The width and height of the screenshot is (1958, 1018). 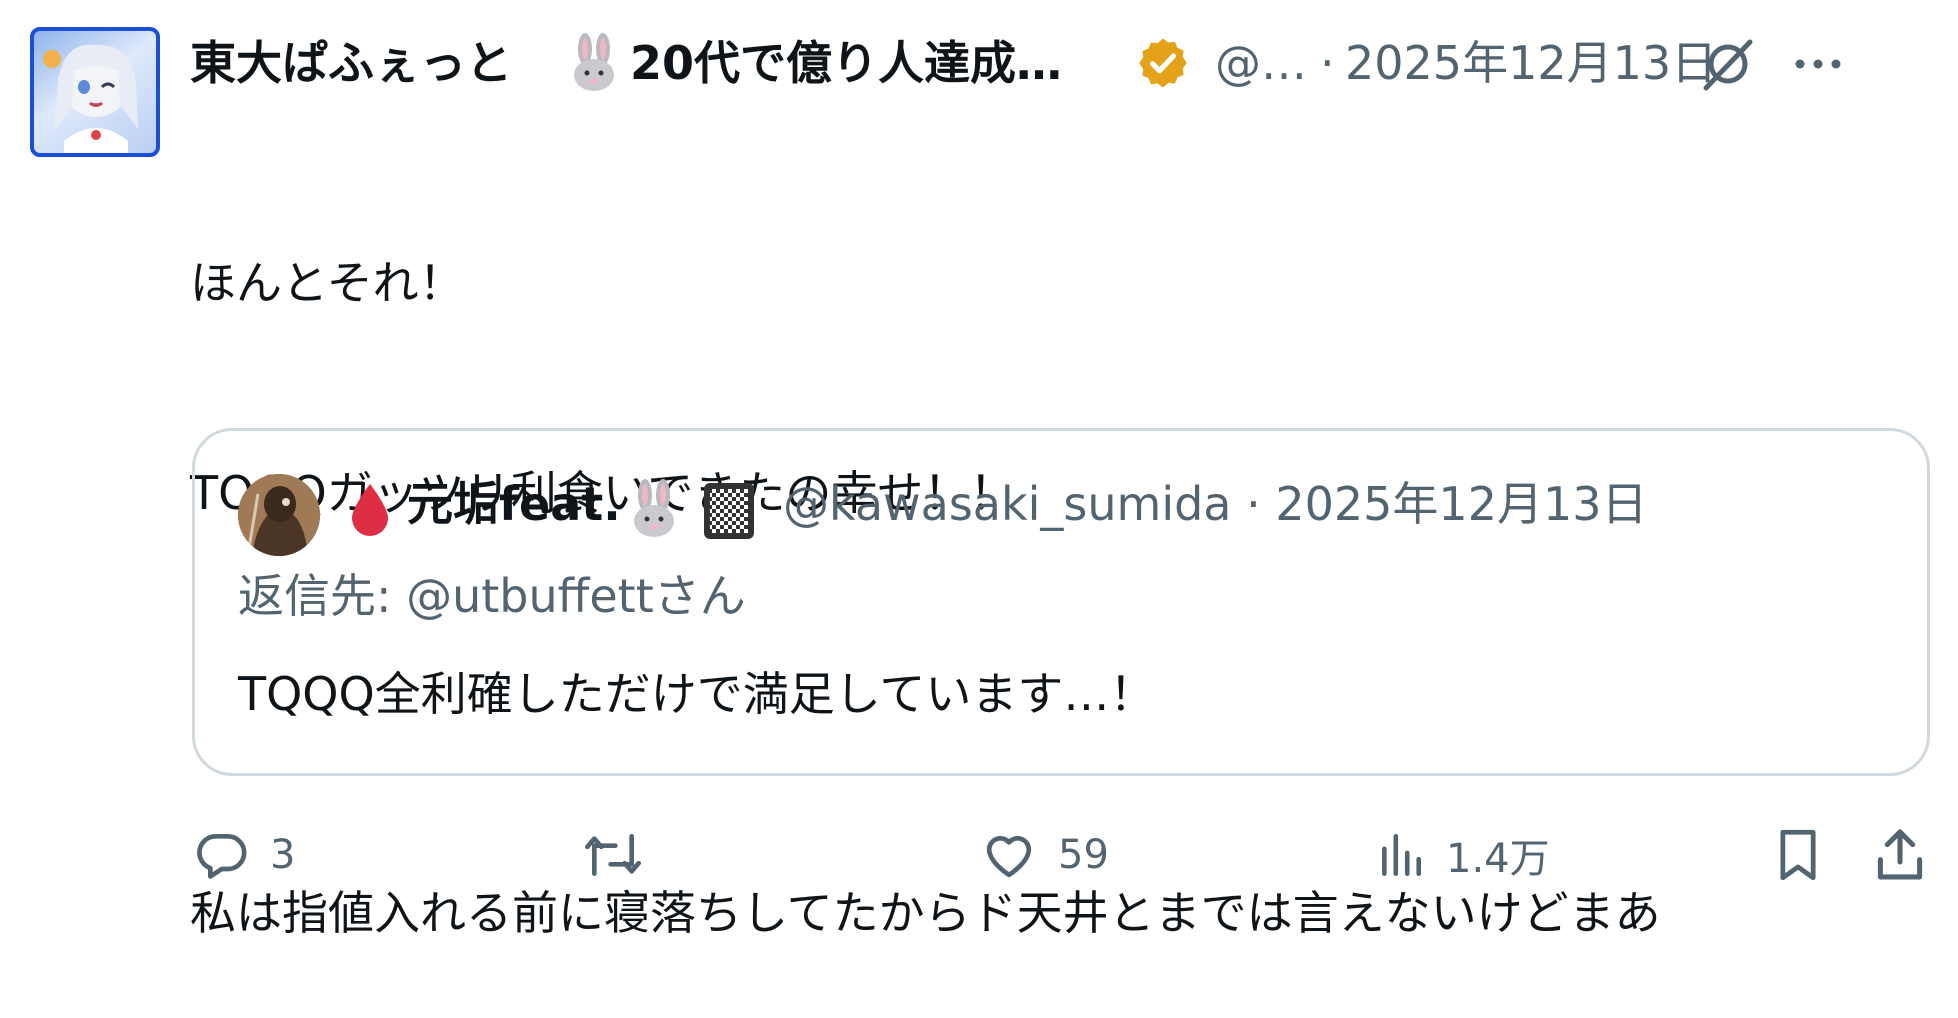 I want to click on reply-to-label: 返信先: @utbuffettさん, so click(x=492, y=596).